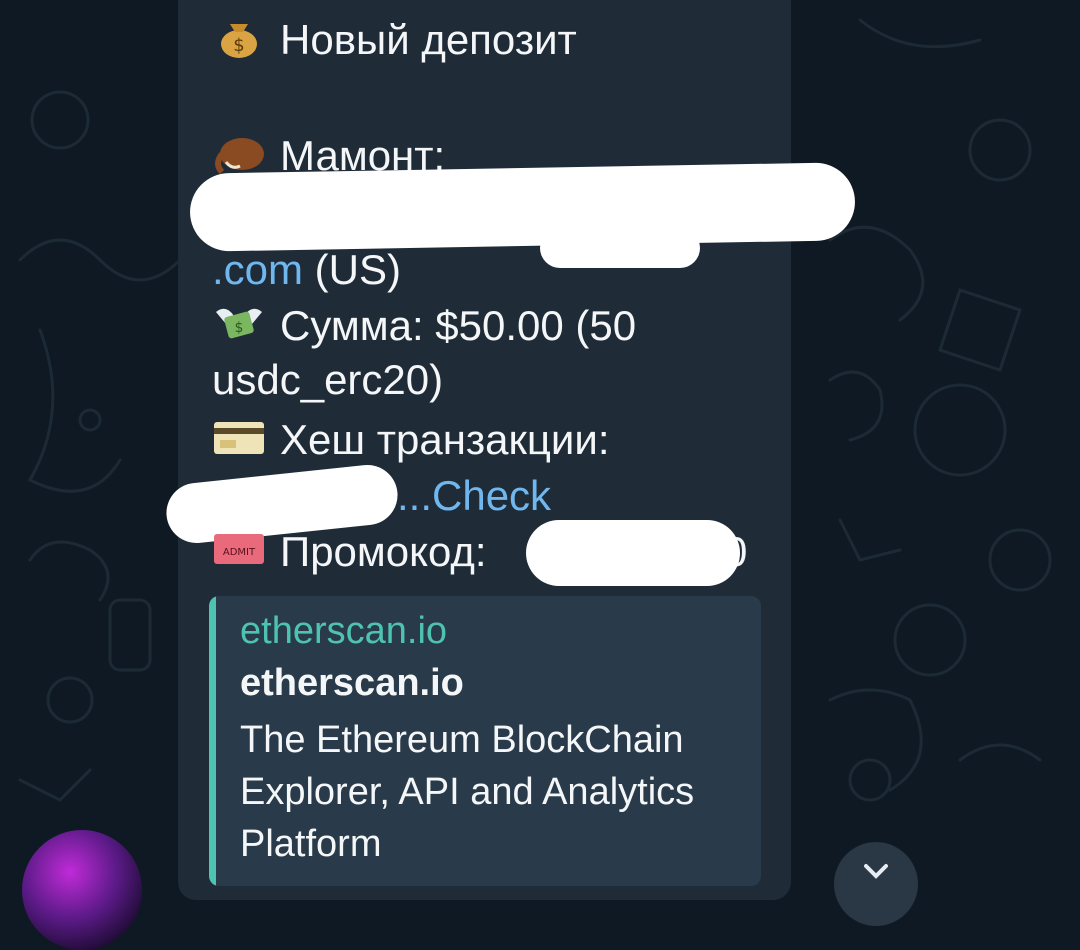 The width and height of the screenshot is (1080, 950). Describe the element at coordinates (383, 551) in the screenshot. I see `promo-label: Промокод:` at that location.